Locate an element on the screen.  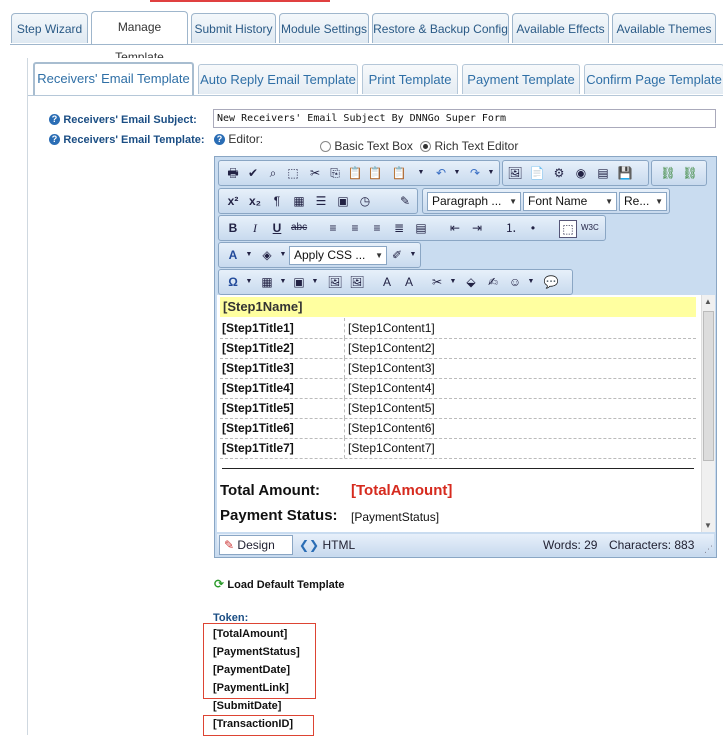
radio-basic-text-box is located at coordinates (325, 147).